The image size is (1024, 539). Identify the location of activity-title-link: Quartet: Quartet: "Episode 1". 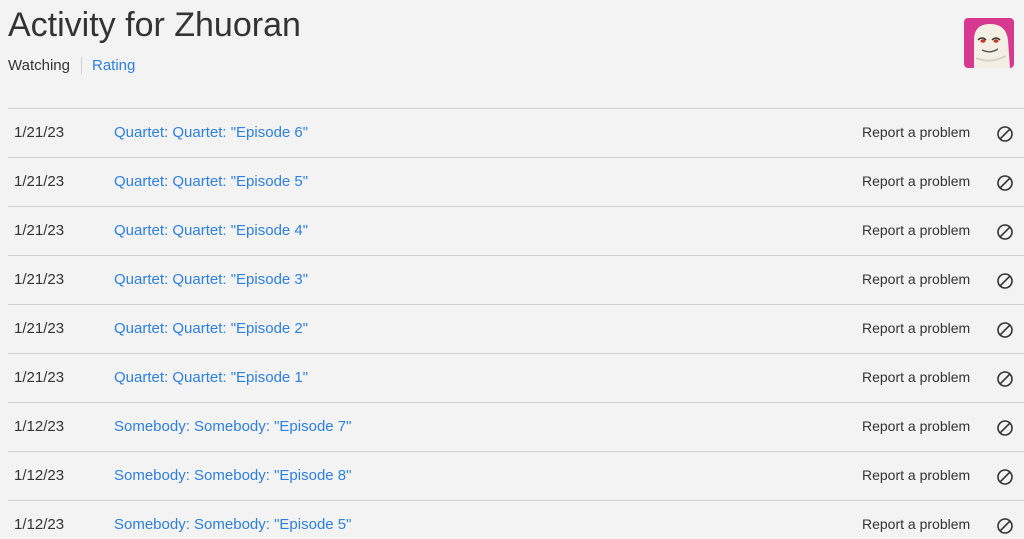
(211, 377).